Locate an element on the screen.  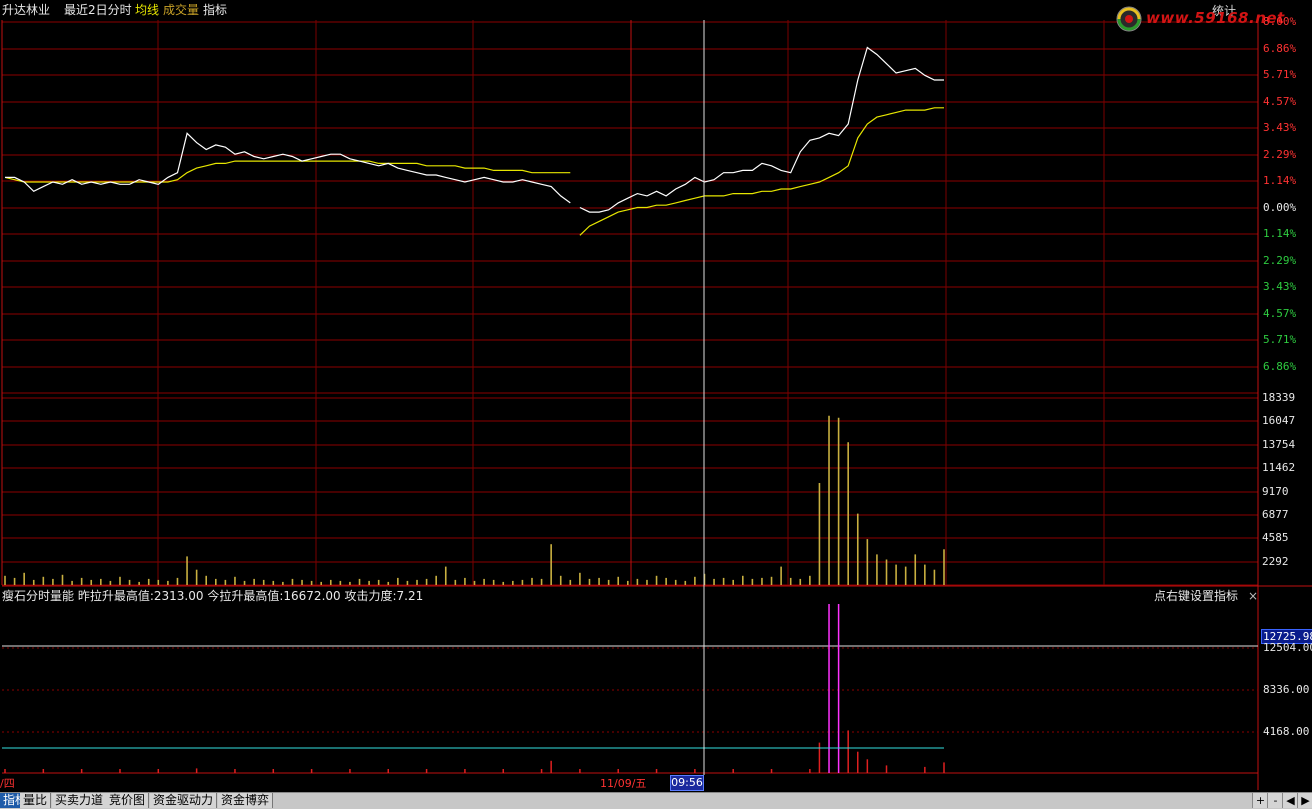
tab-1: 量比 is located at coordinates (36, 800).